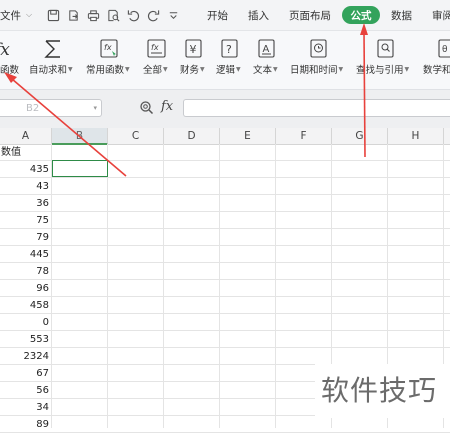 The height and width of the screenshot is (434, 450). I want to click on undo-icon, so click(133, 15).